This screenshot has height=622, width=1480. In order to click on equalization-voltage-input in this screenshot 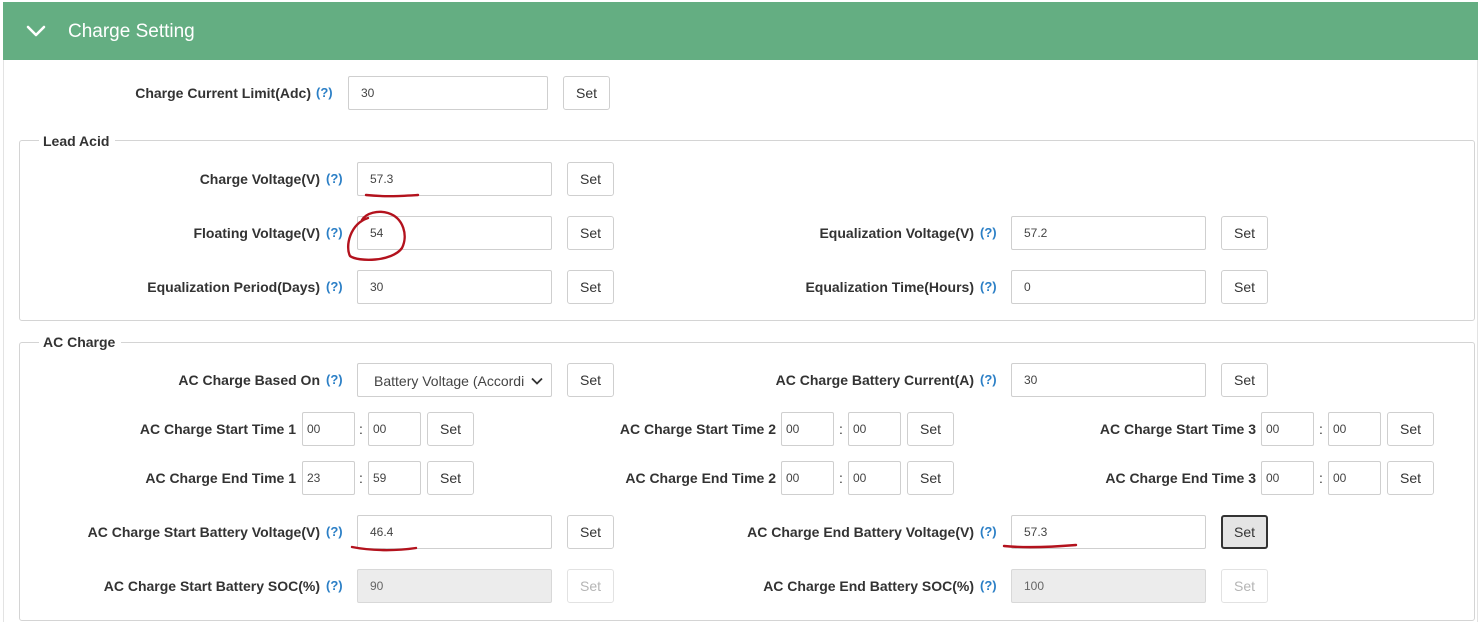, I will do `click(1108, 233)`.